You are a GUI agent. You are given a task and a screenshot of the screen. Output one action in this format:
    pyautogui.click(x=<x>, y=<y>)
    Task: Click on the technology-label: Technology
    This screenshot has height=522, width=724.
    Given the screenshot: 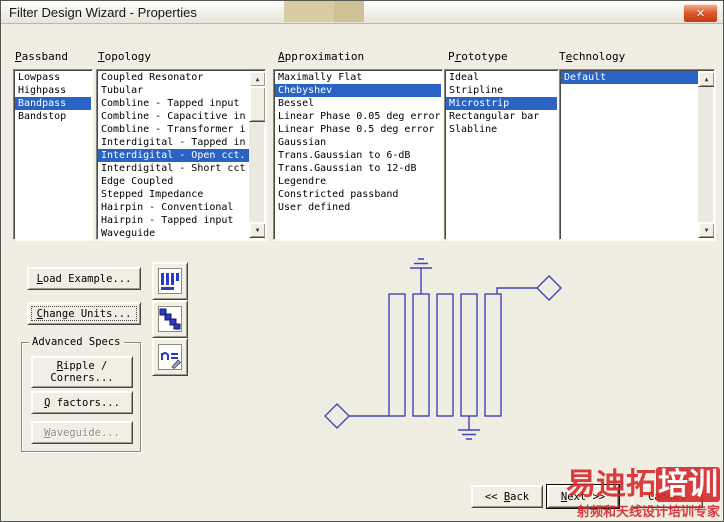 What is the action you would take?
    pyautogui.click(x=592, y=56)
    